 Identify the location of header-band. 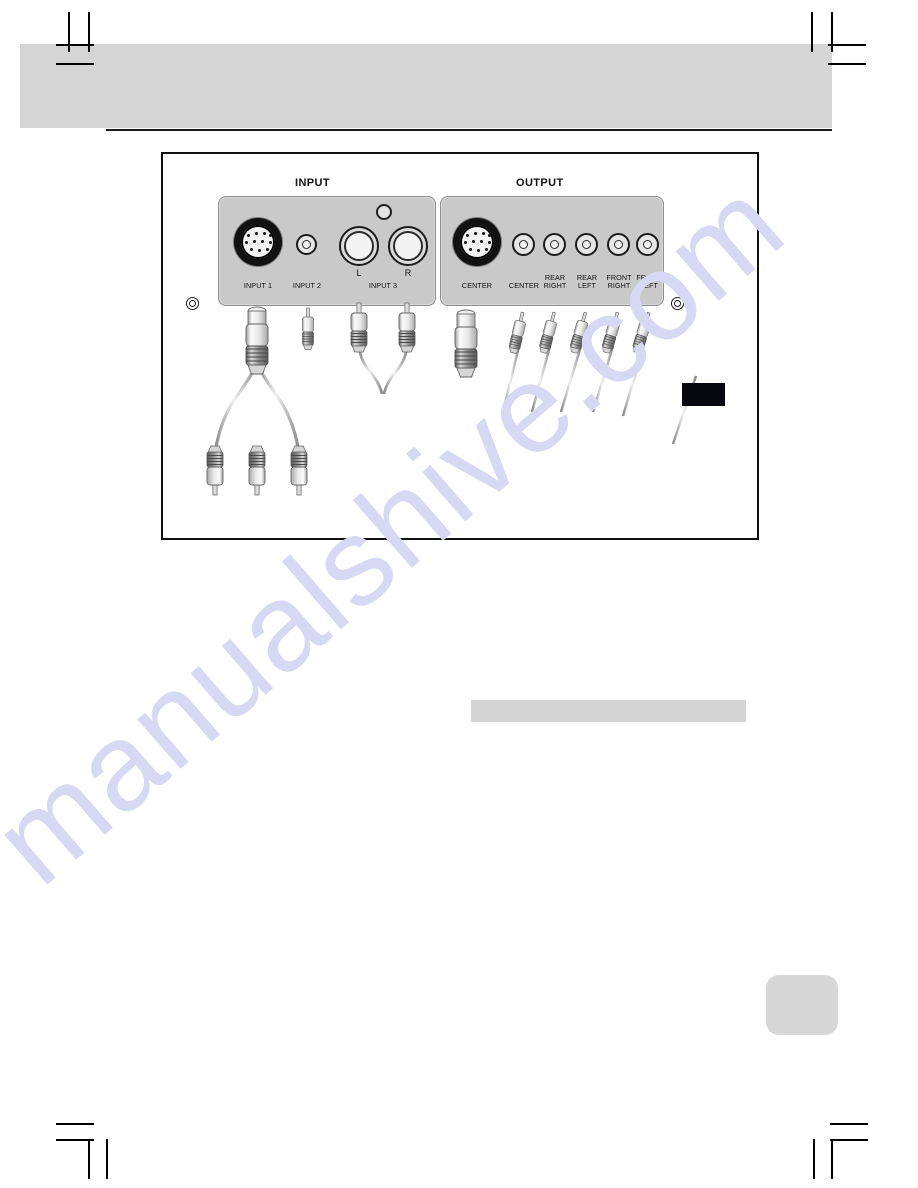
(426, 86).